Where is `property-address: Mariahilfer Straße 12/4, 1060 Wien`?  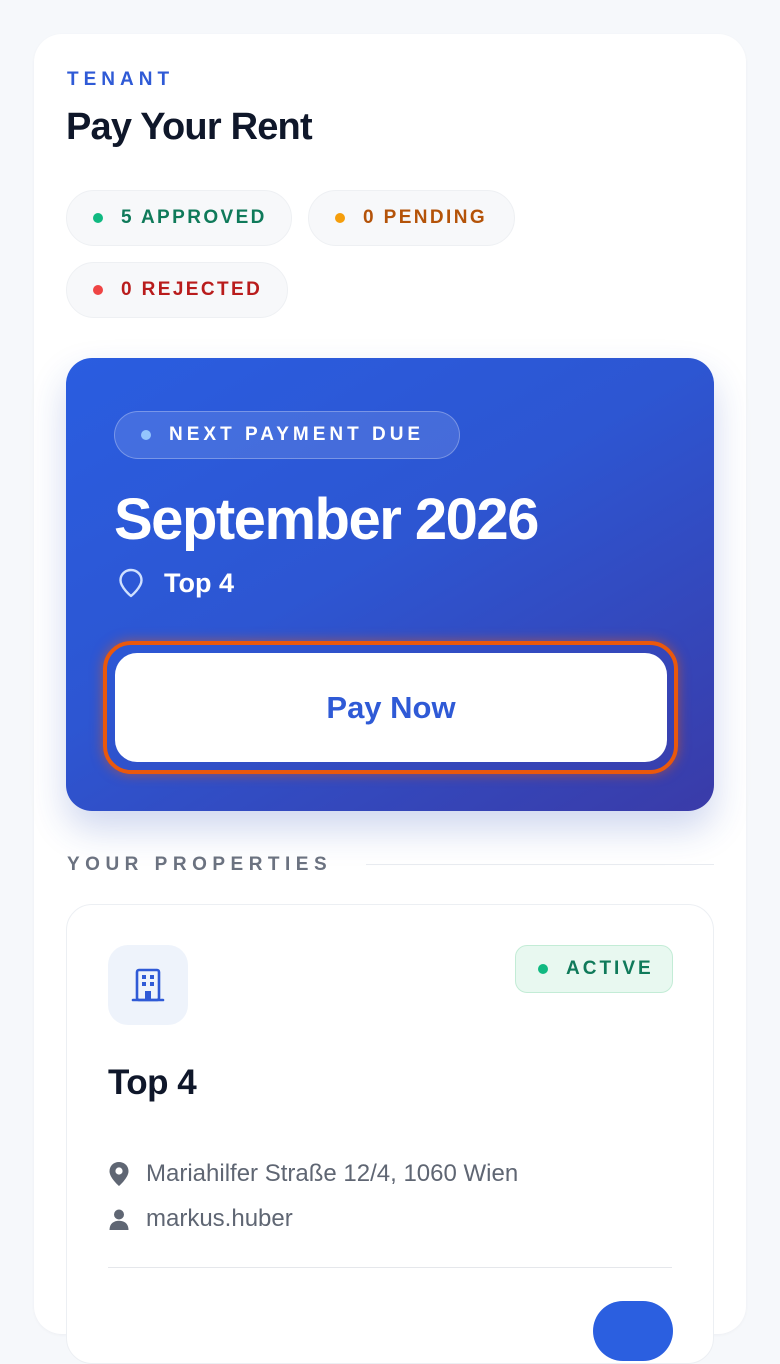
property-address: Mariahilfer Straße 12/4, 1060 Wien is located at coordinates (332, 1173).